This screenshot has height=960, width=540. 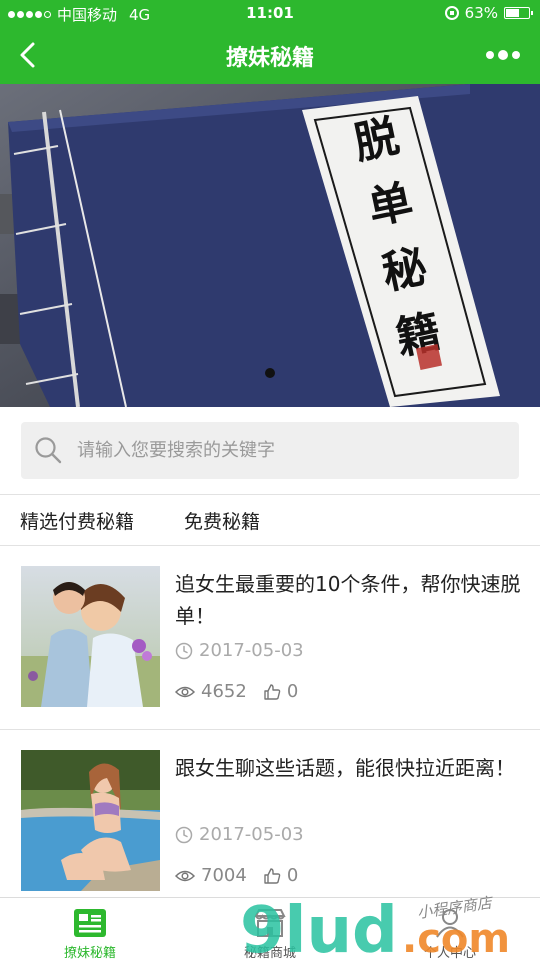 I want to click on nav-bar: 撩妹秘籍, so click(x=270, y=56).